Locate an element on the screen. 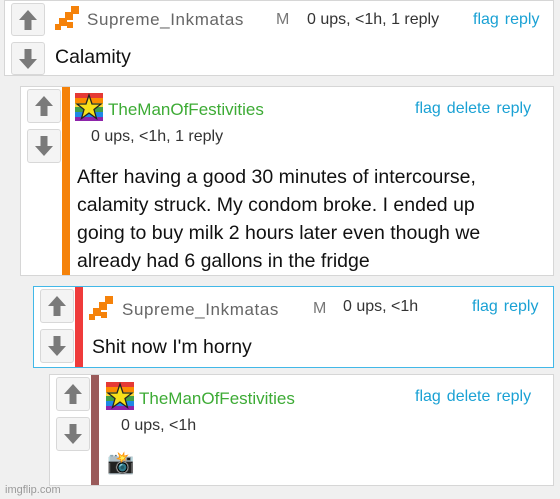 This screenshot has width=560, height=499. camera-flash-emoji: 📸 is located at coordinates (121, 462).